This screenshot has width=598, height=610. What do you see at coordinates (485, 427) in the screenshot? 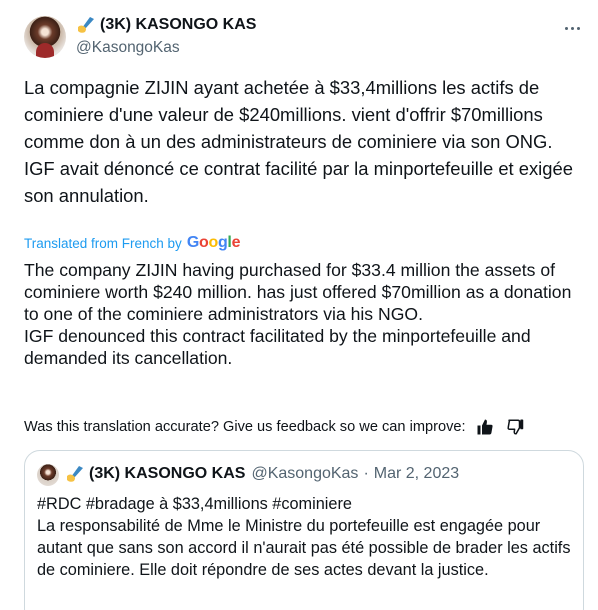
I see `thumbs-up-icon` at bounding box center [485, 427].